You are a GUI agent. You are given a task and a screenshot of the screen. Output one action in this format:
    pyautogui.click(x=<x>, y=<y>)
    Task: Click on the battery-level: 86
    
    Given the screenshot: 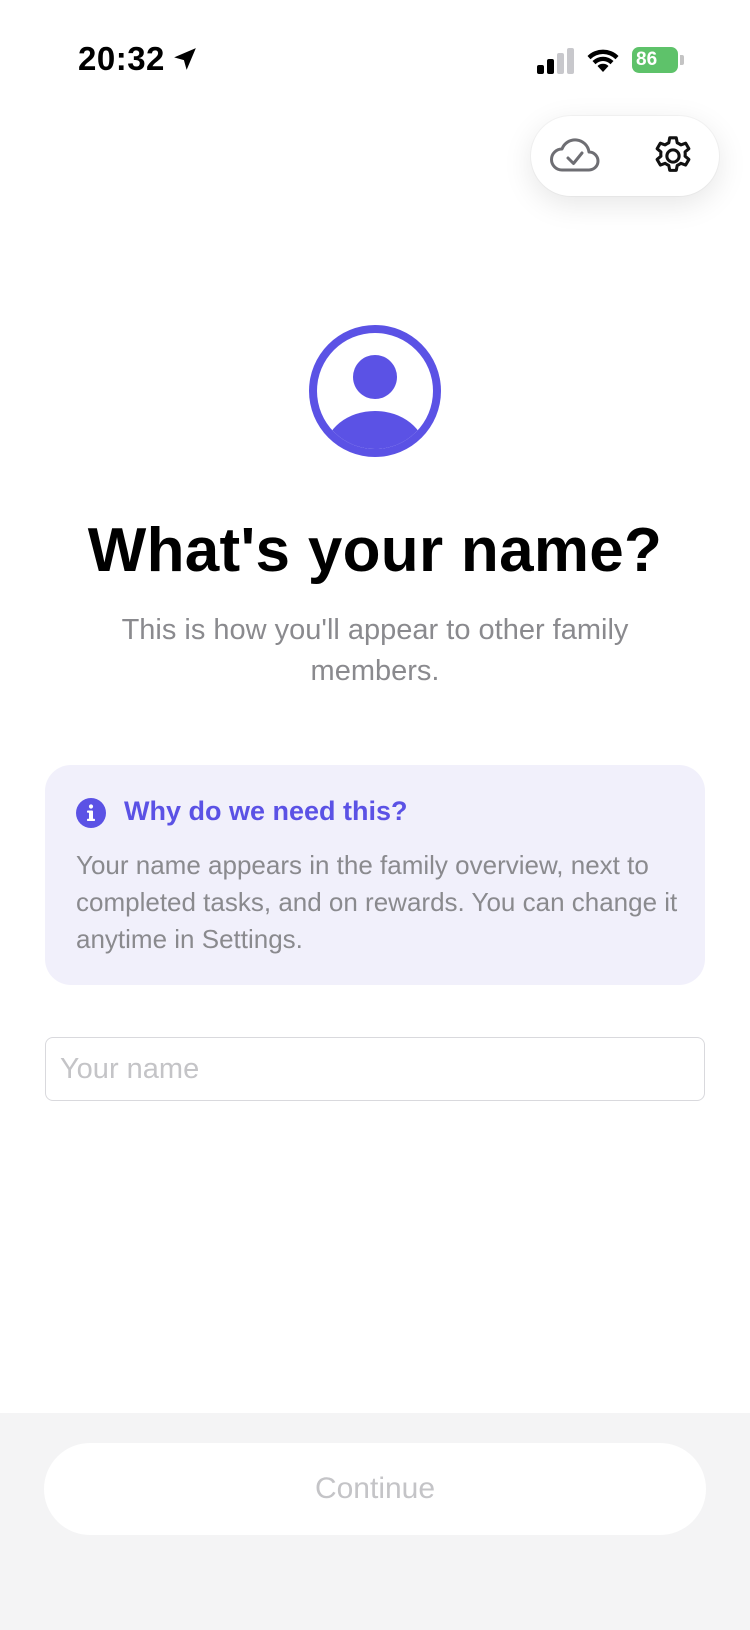 What is the action you would take?
    pyautogui.click(x=655, y=60)
    